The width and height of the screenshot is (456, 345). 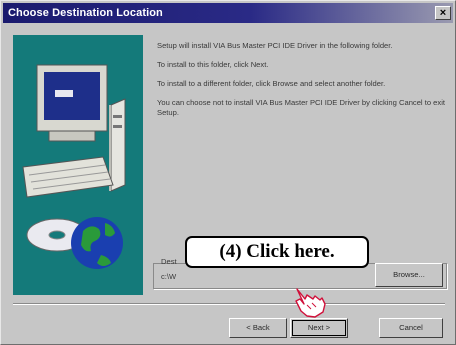 I want to click on destination-folder-label: Dest, so click(x=169, y=261).